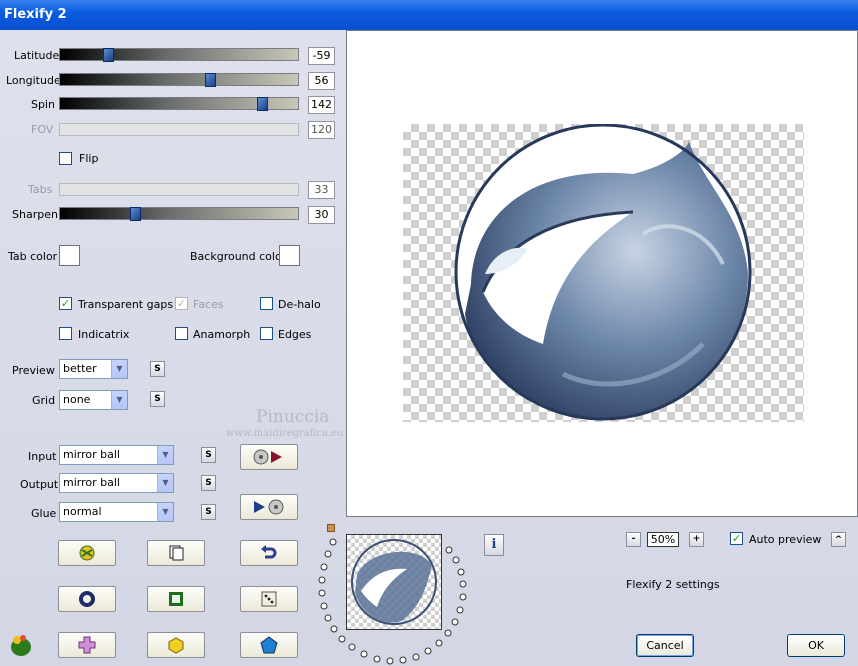 Image resolution: width=858 pixels, height=666 pixels. Describe the element at coordinates (89, 158) in the screenshot. I see `flip-label: Flip` at that location.